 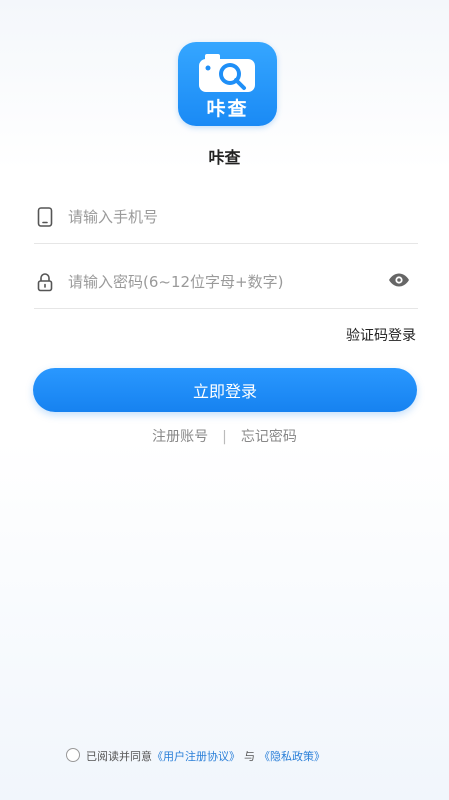 What do you see at coordinates (225, 390) in the screenshot?
I see `login-button: 立即登录` at bounding box center [225, 390].